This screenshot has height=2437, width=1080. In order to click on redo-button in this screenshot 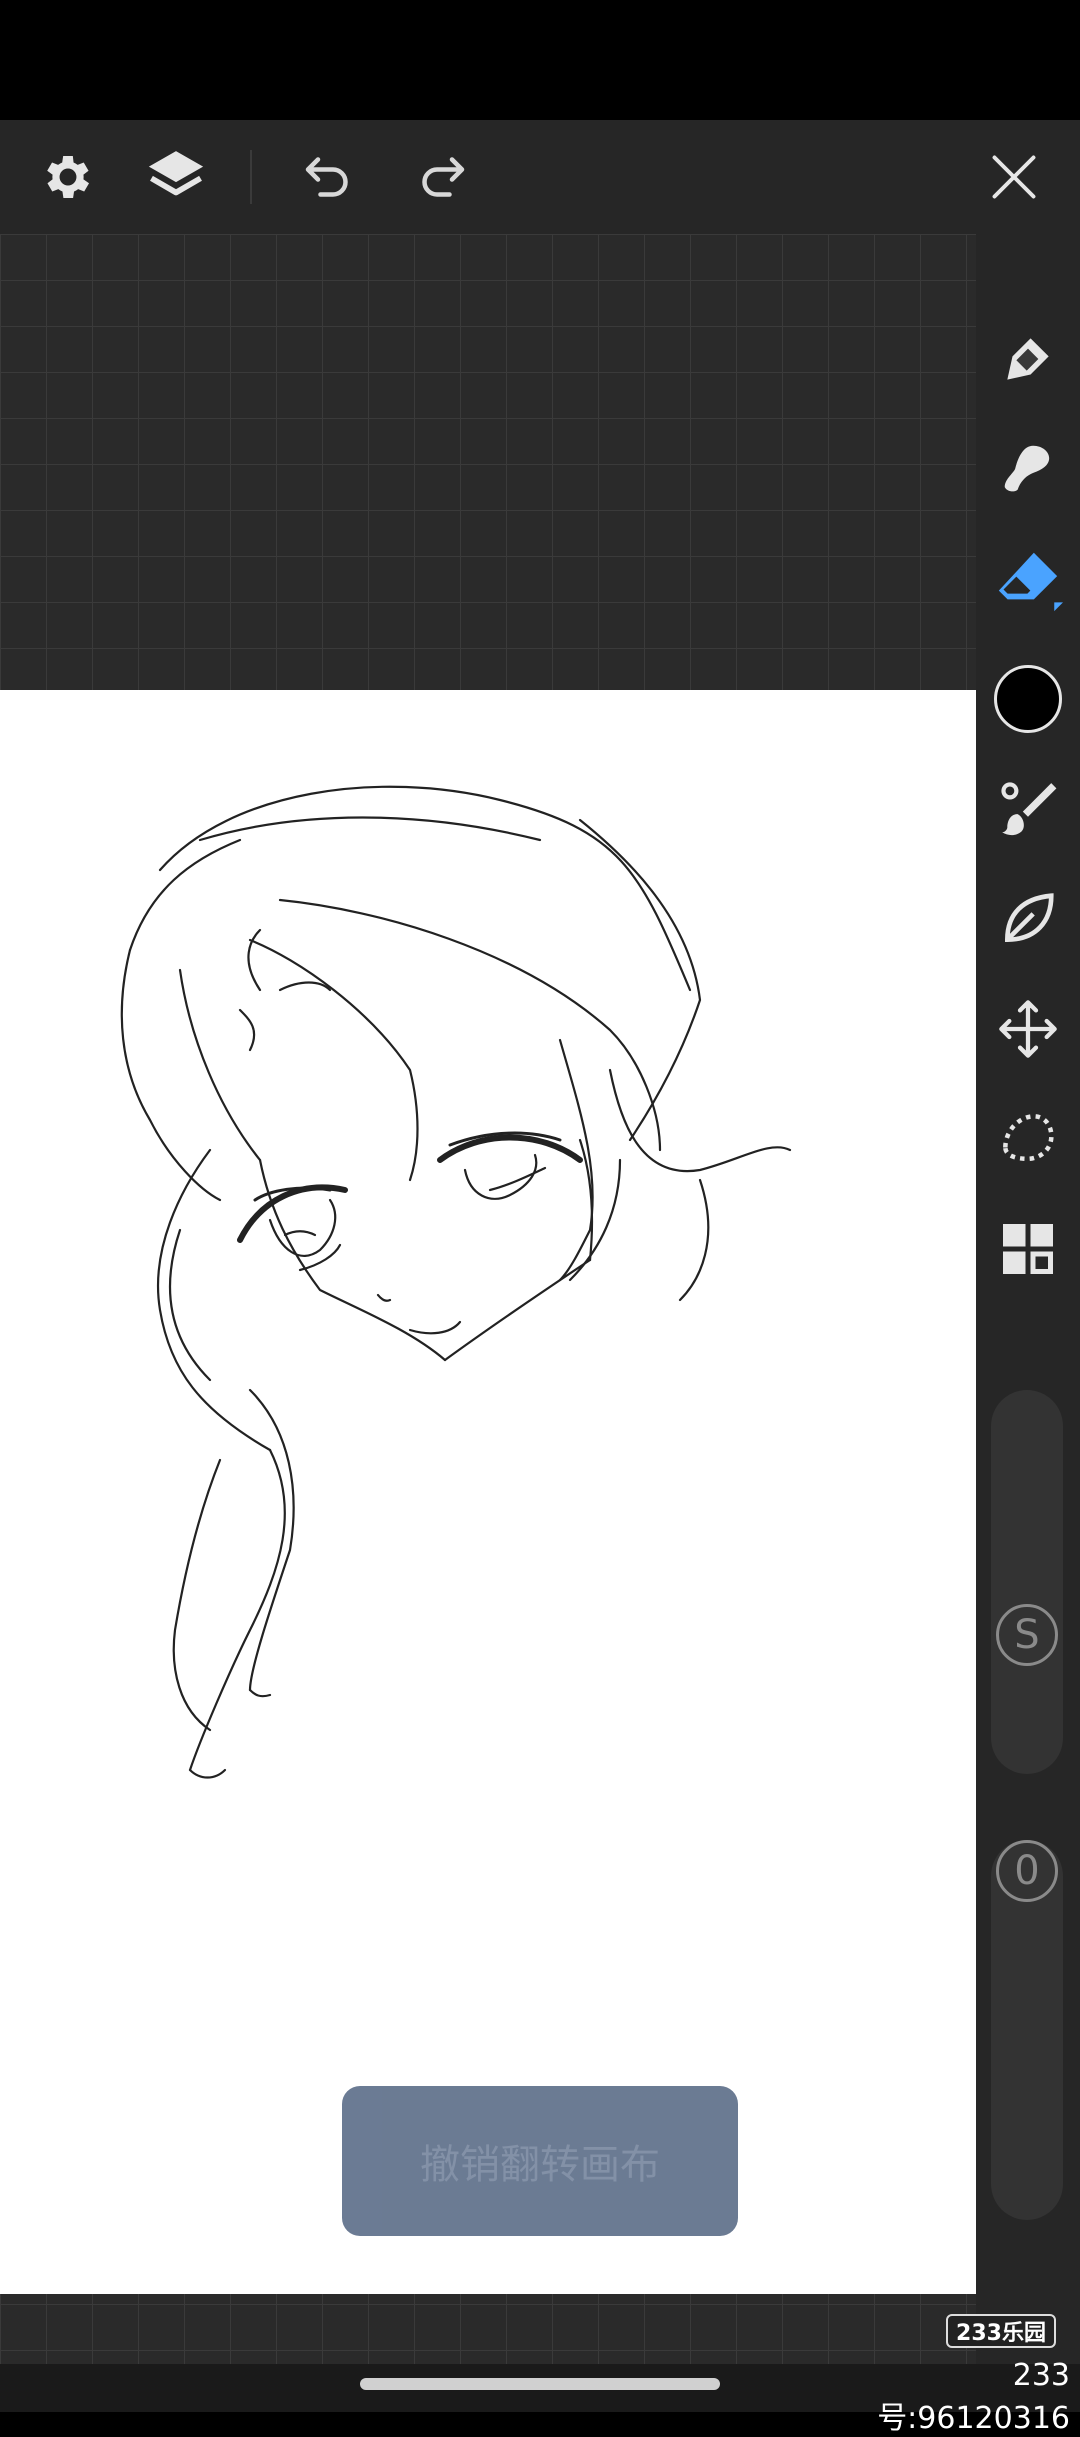, I will do `click(442, 177)`.